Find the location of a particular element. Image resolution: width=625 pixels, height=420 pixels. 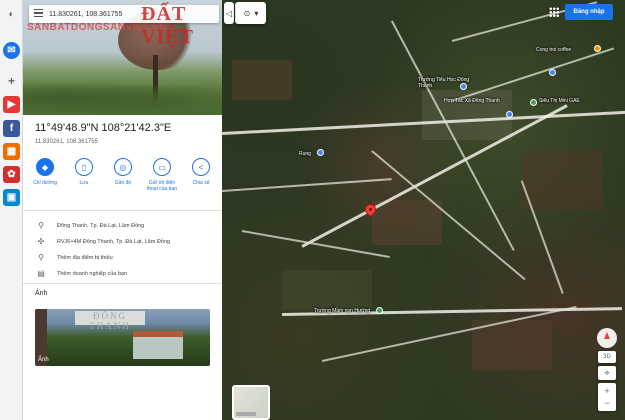

location-pin-icon: ⚲ is located at coordinates (41, 225).